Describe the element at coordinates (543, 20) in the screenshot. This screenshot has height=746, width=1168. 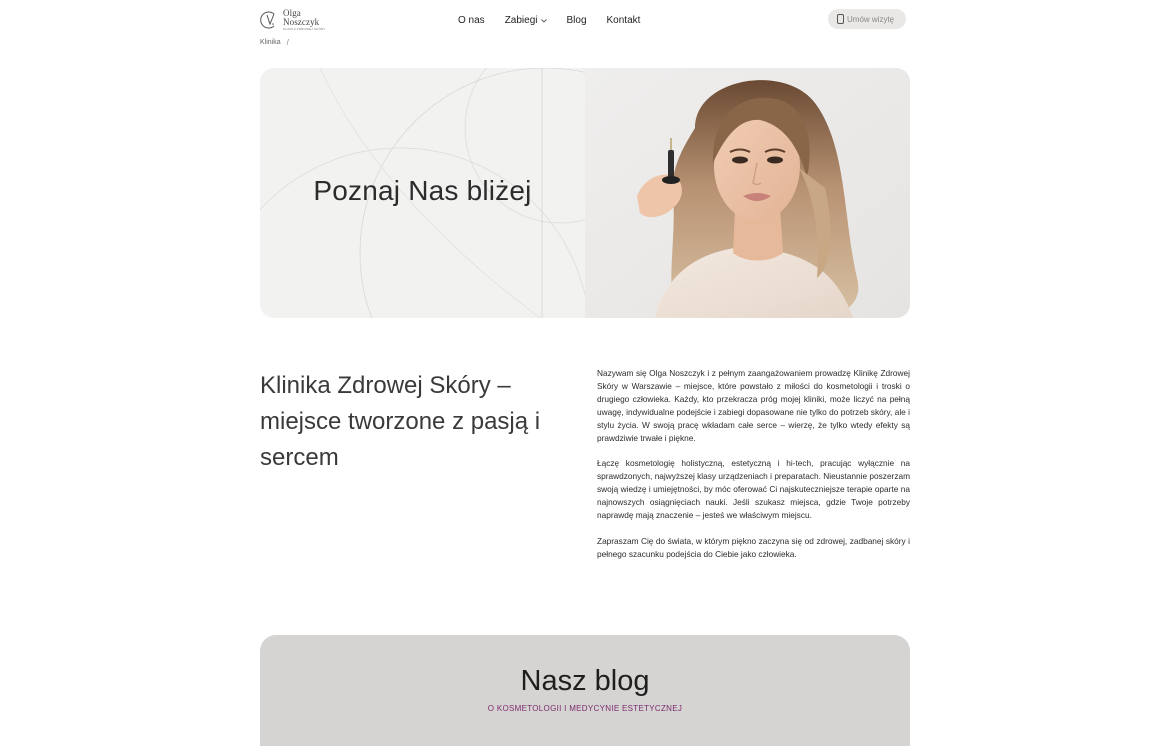
I see `chevron-down-icon` at that location.